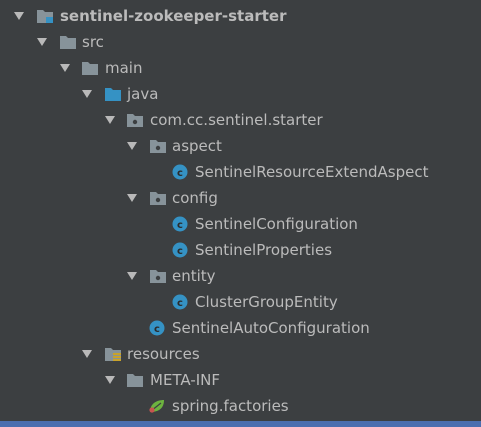 The width and height of the screenshot is (481, 427). What do you see at coordinates (45, 16) in the screenshot?
I see `module-folder-icon` at bounding box center [45, 16].